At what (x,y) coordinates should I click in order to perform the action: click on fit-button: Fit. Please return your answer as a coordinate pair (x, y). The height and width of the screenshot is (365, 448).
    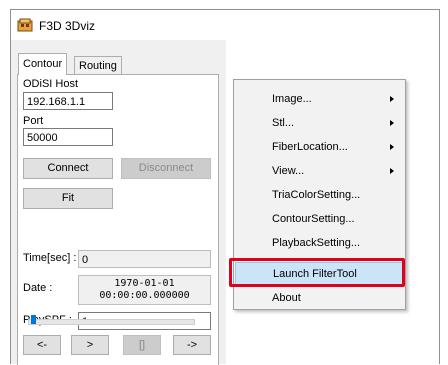
    Looking at the image, I should click on (68, 198).